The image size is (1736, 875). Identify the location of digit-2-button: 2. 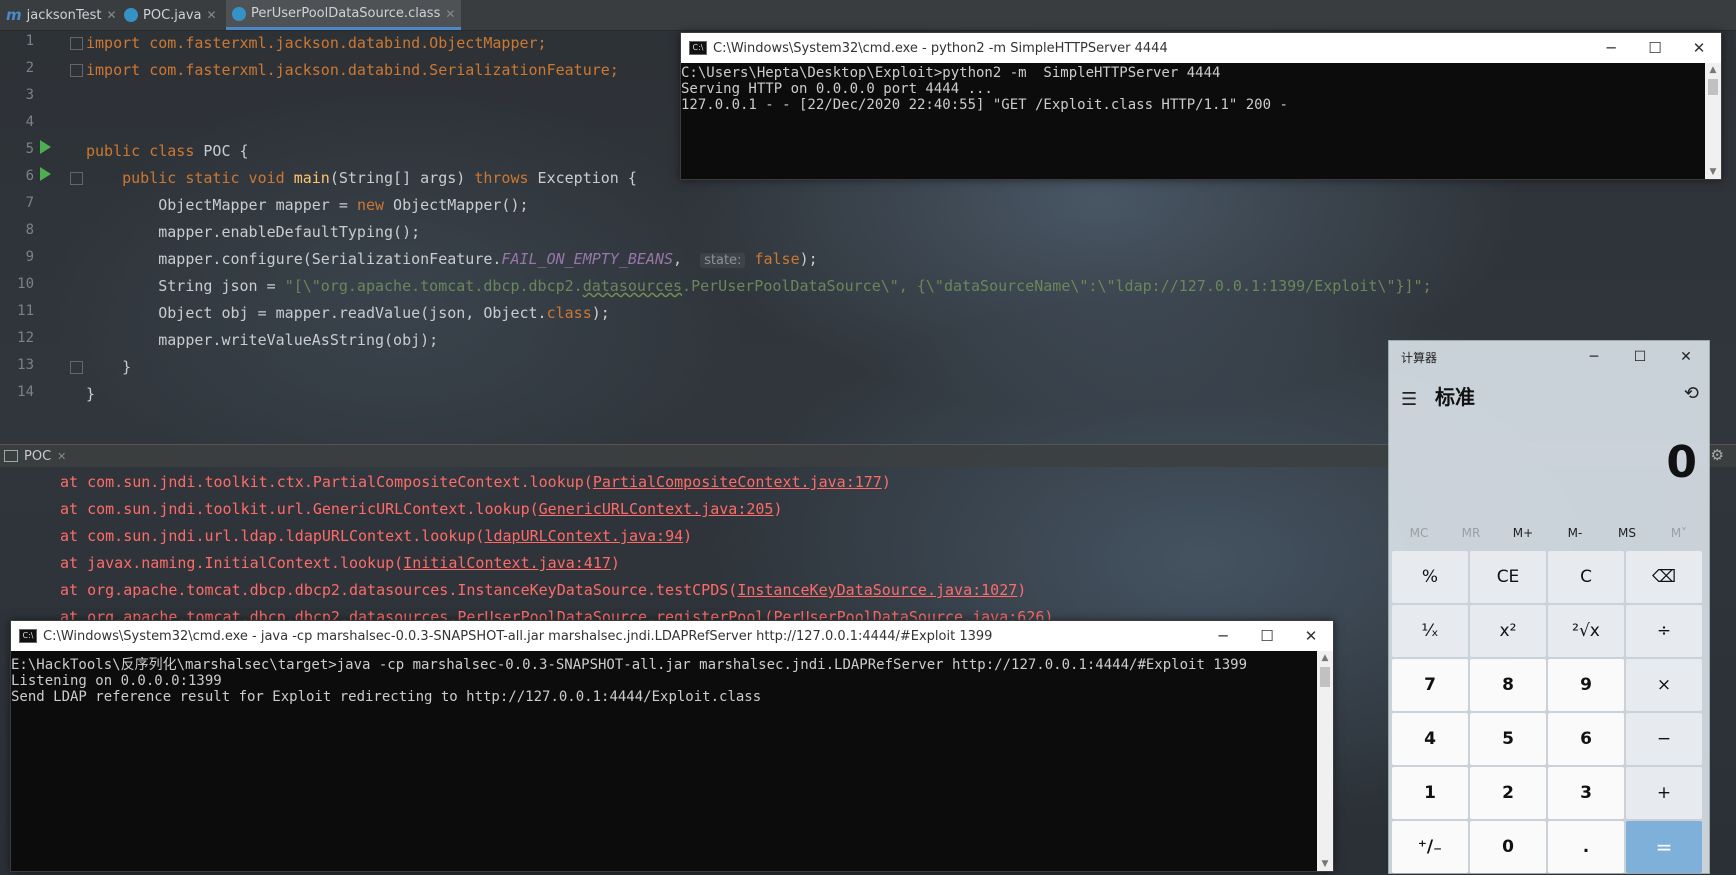
(1508, 793).